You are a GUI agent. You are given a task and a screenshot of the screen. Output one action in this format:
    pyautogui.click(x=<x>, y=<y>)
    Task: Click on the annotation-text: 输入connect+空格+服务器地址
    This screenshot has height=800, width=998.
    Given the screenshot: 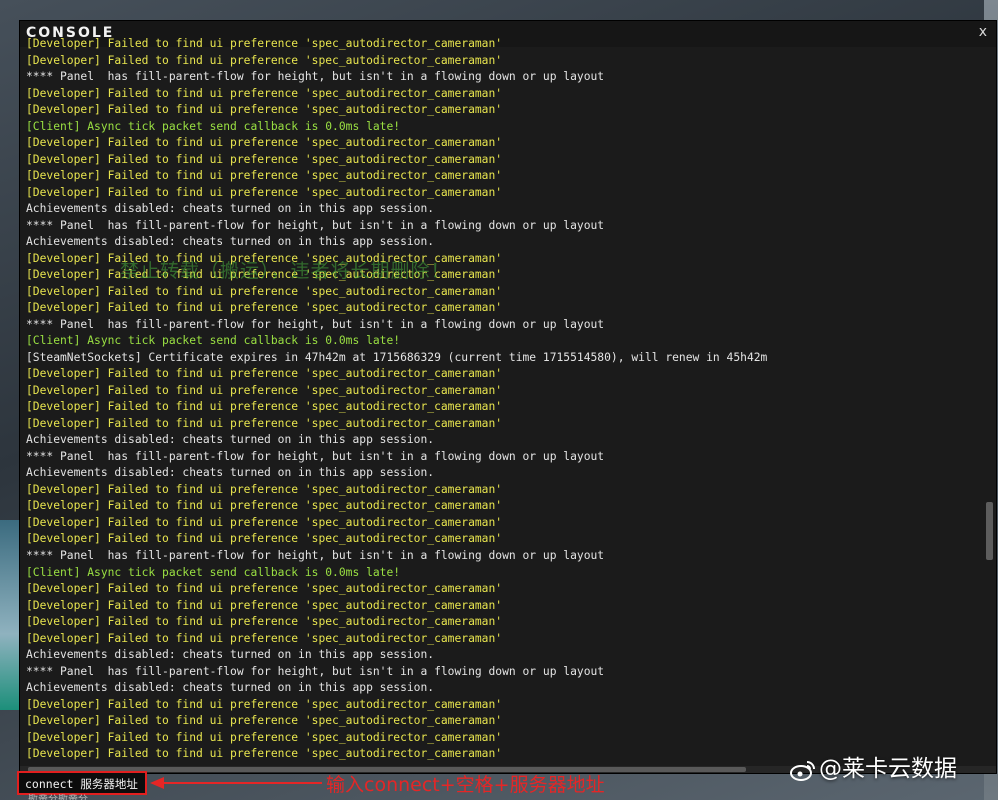 What is the action you would take?
    pyautogui.click(x=465, y=785)
    